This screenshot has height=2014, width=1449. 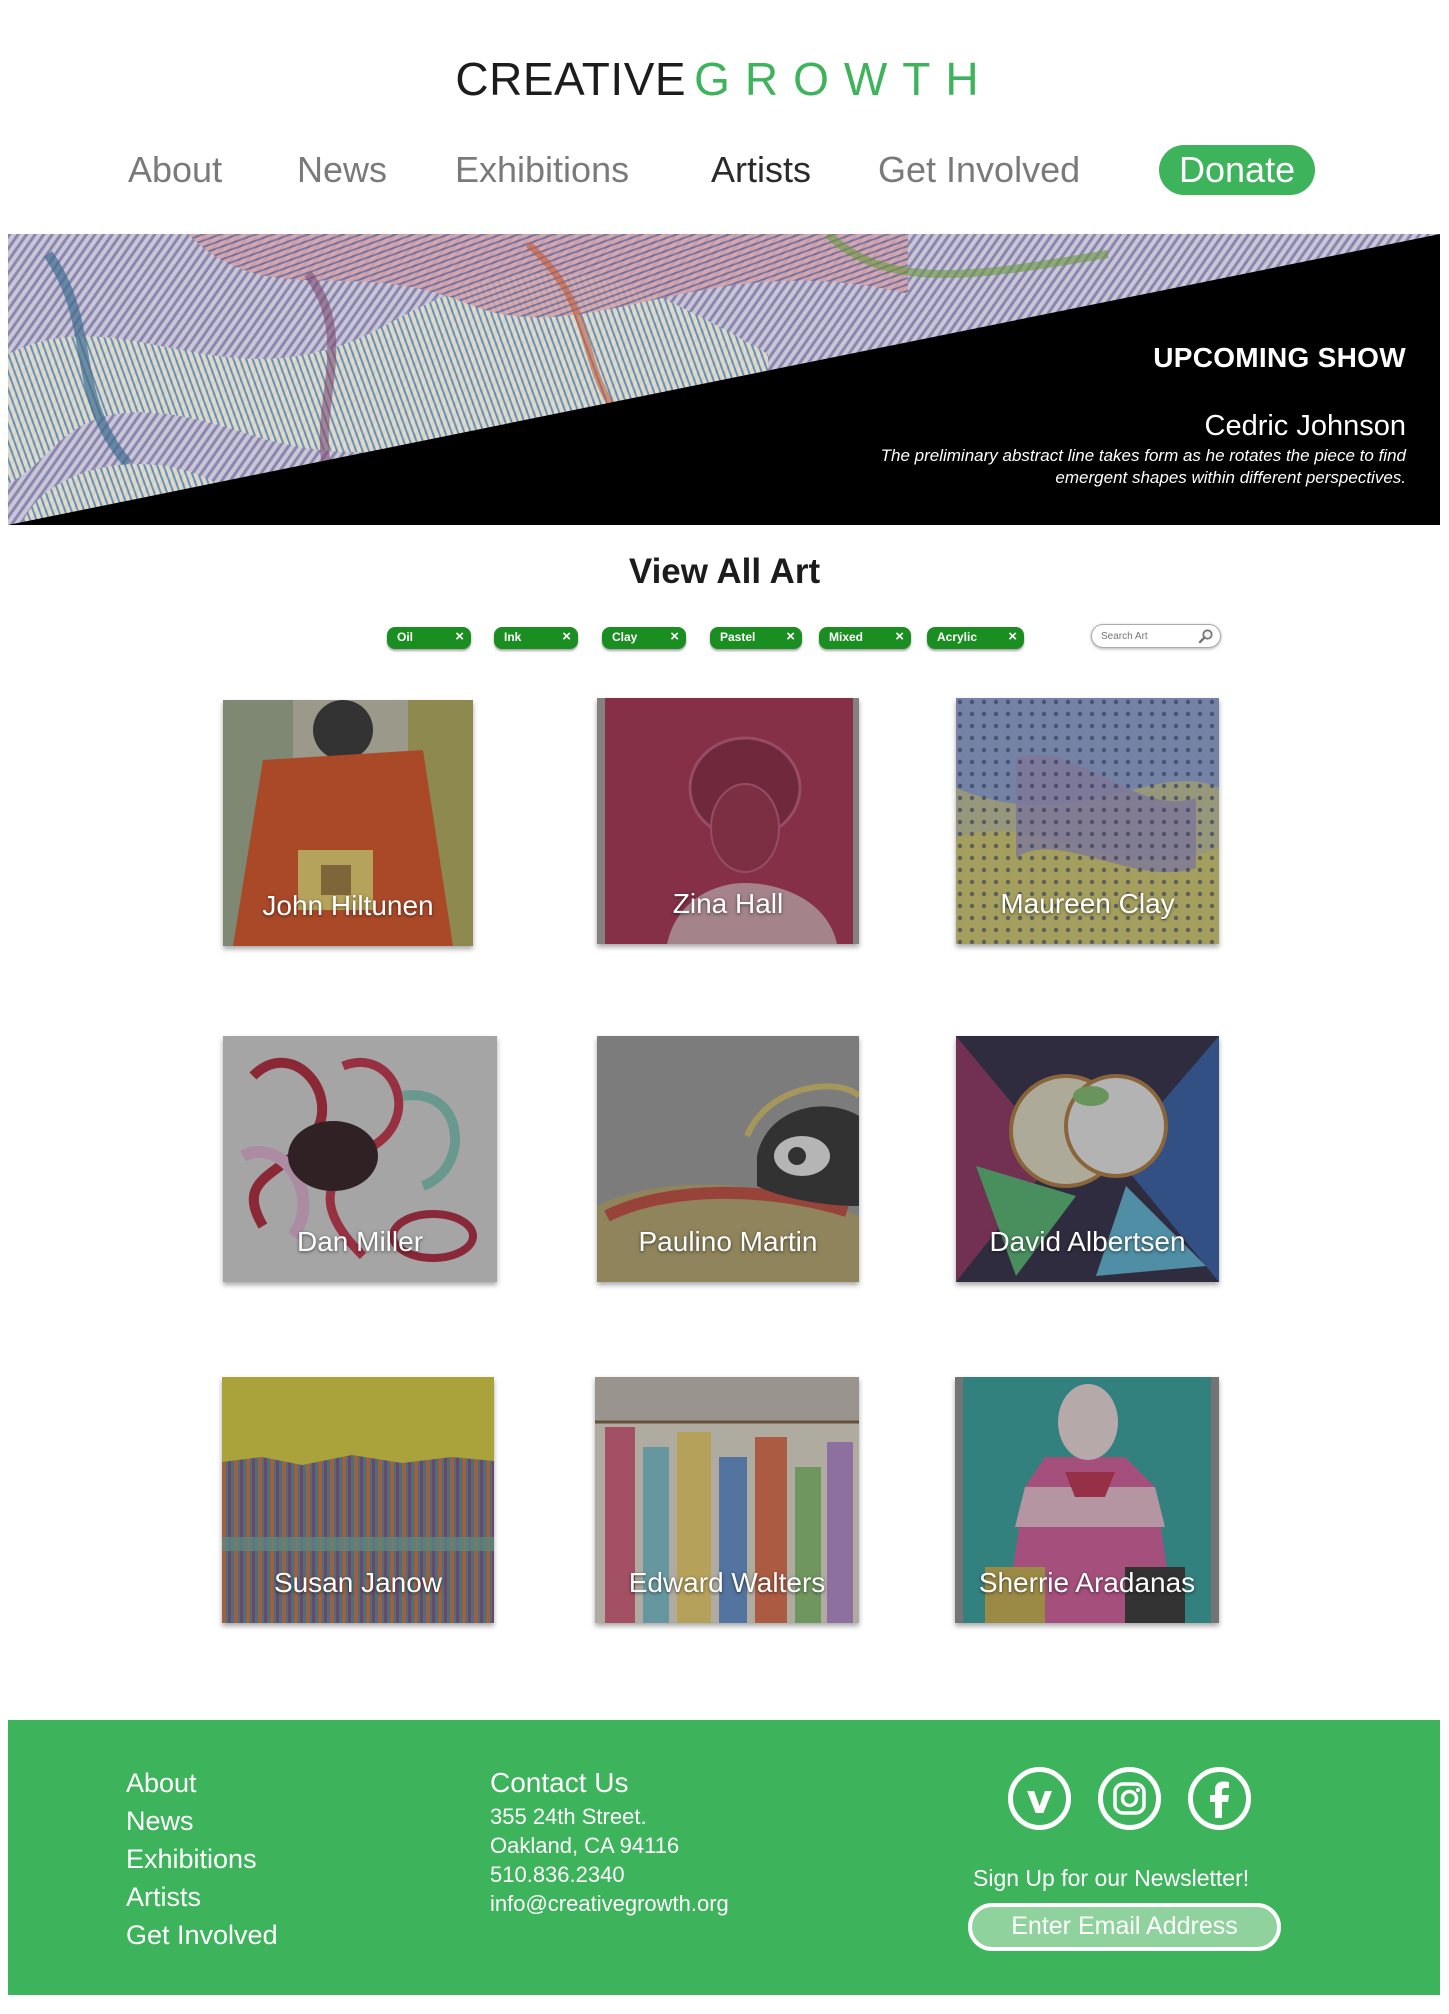 What do you see at coordinates (846, 637) in the screenshot?
I see `filter-chip-label: Mixed` at bounding box center [846, 637].